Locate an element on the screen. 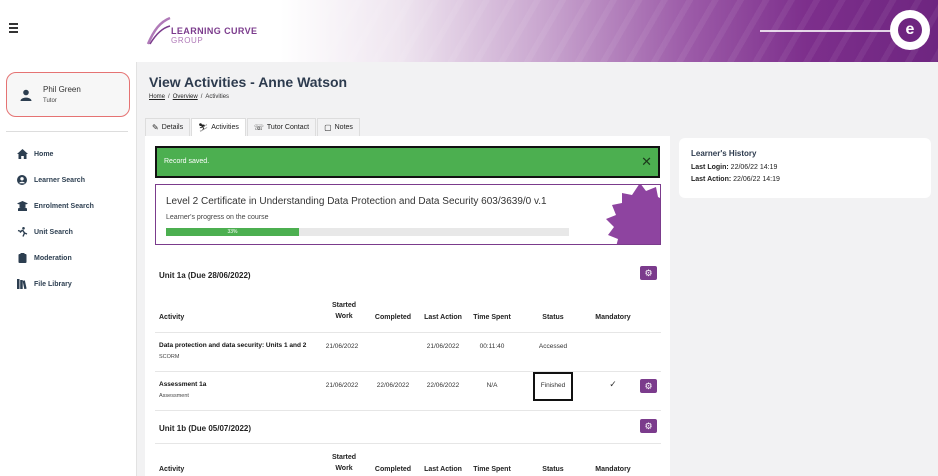 The height and width of the screenshot is (476, 938). course-badge-icon is located at coordinates (633, 214).